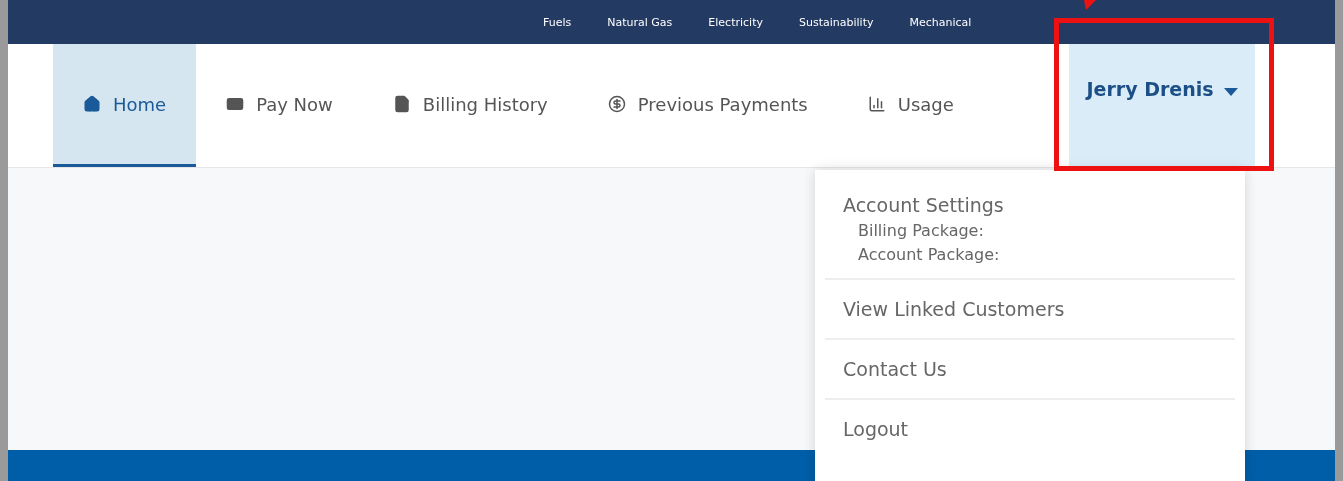  I want to click on menu-item: View Linked Customers, so click(1030, 310).